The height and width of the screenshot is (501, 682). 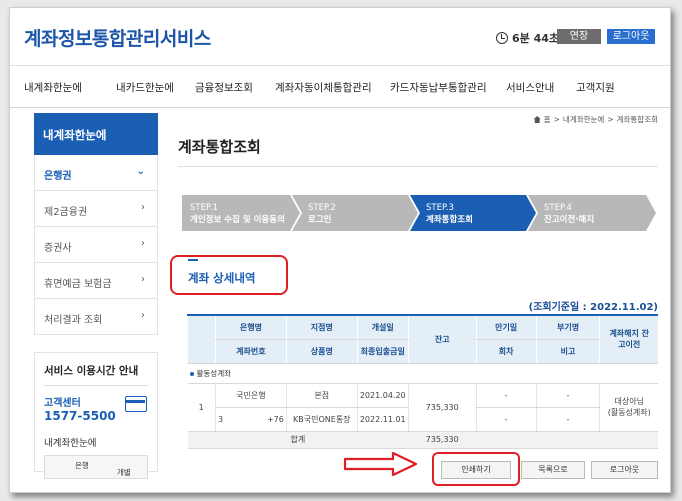 I want to click on step-label: 로그인, so click(x=320, y=220).